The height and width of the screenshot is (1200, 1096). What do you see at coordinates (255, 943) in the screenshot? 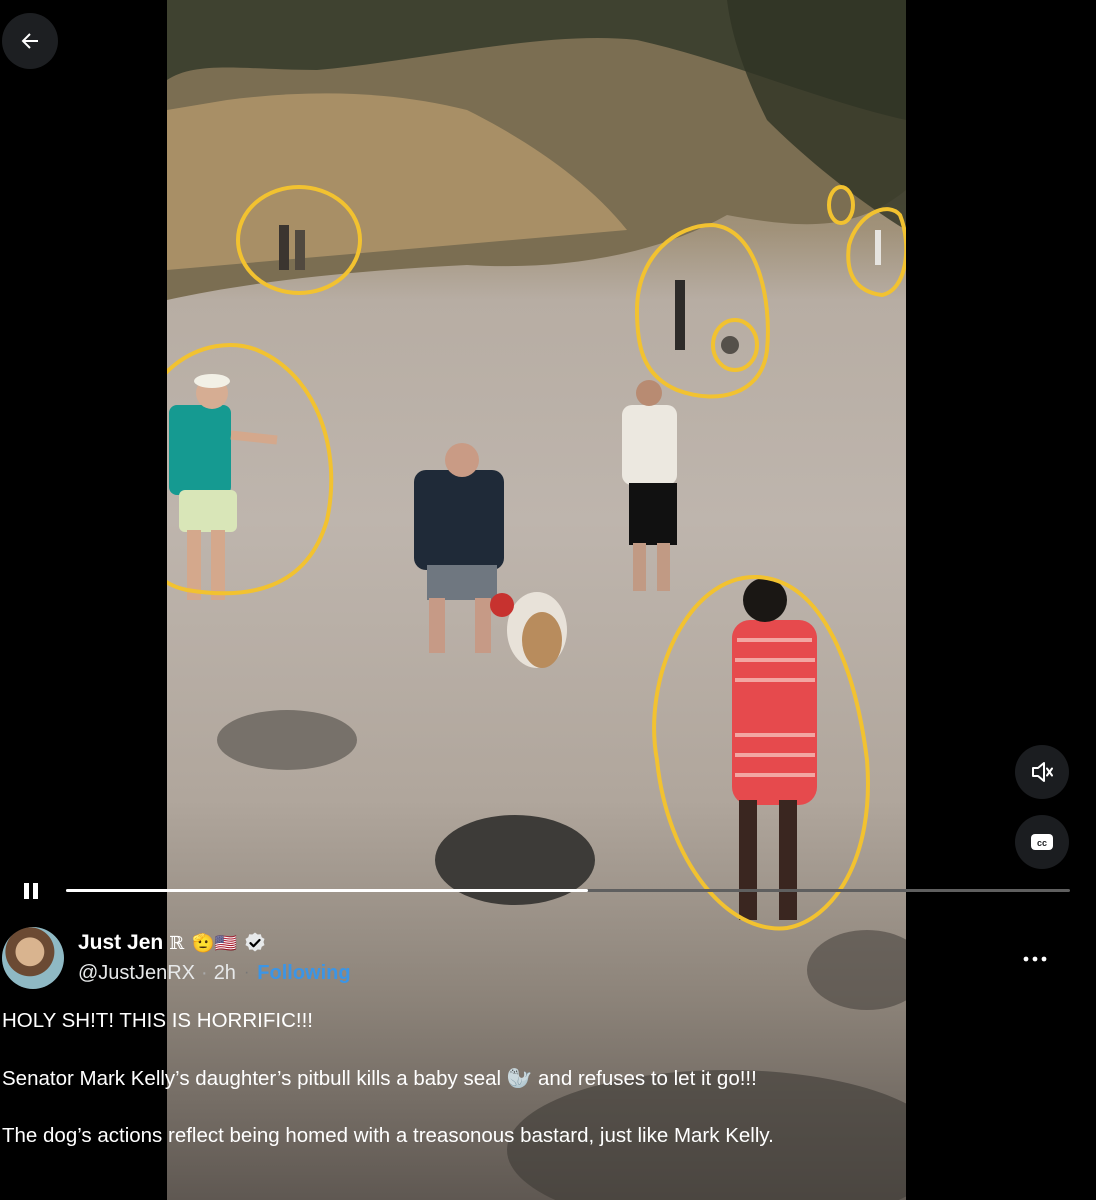
I see `verified-badge-icon` at bounding box center [255, 943].